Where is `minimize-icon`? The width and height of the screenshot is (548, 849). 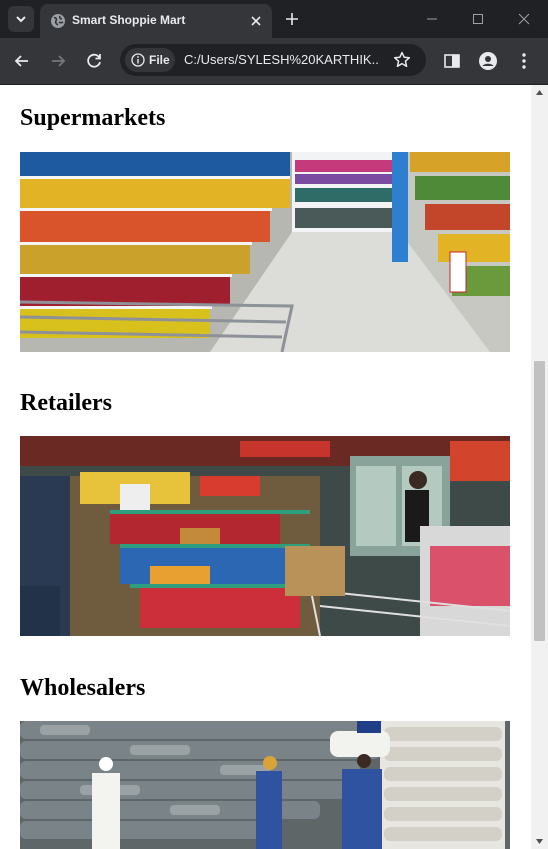
minimize-icon is located at coordinates (432, 19).